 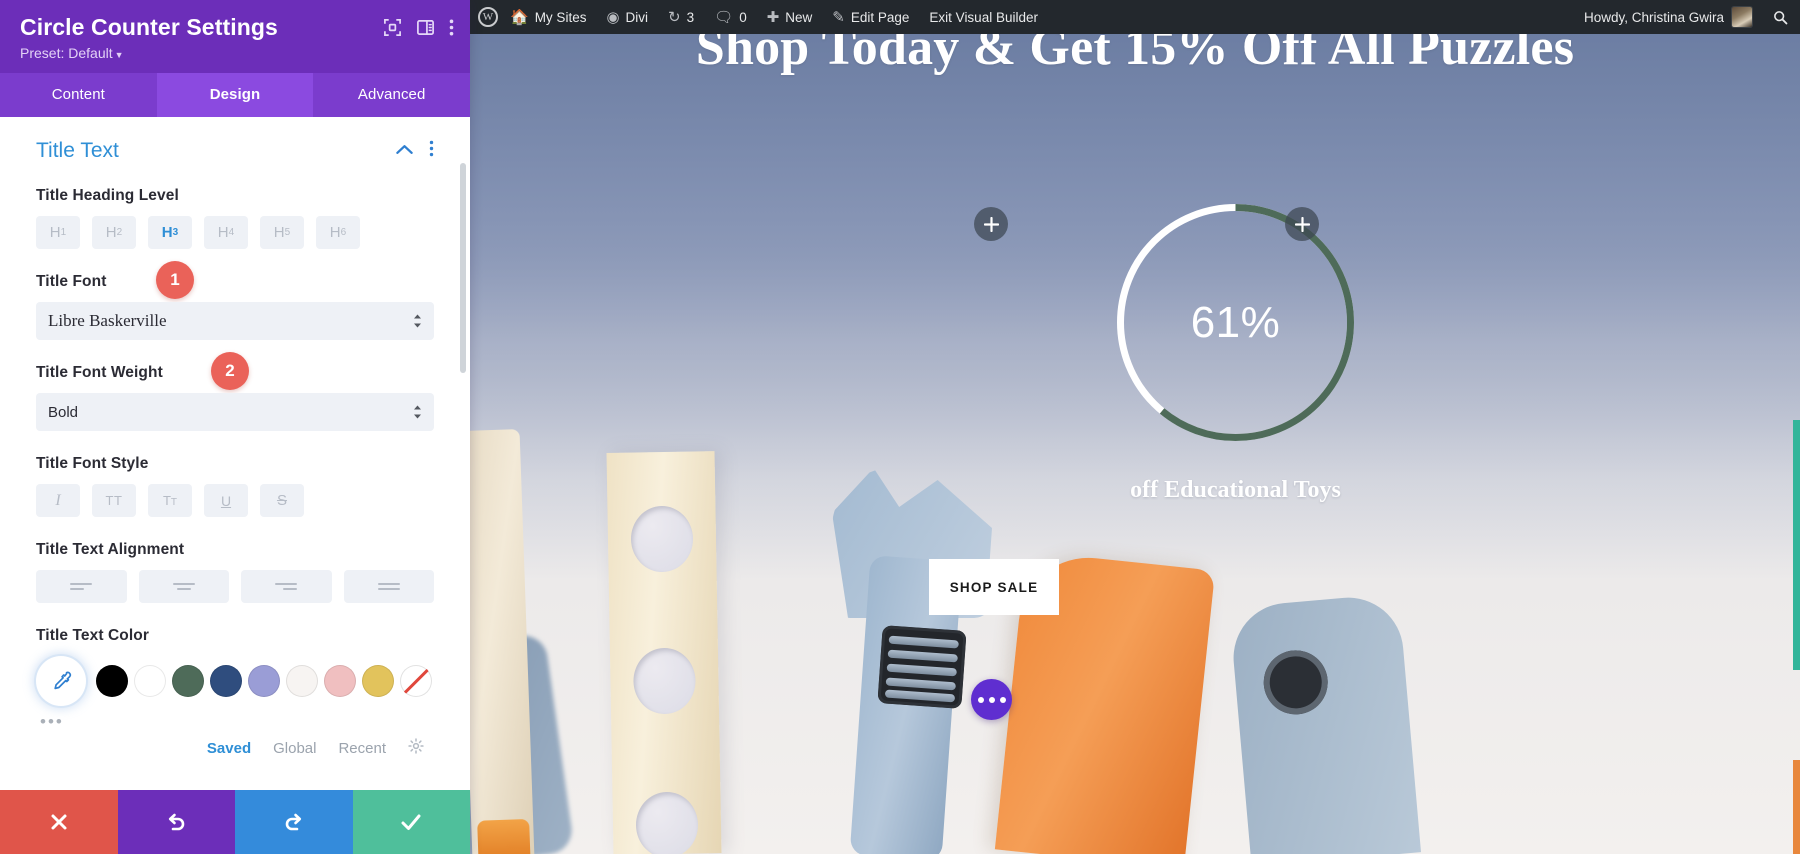 What do you see at coordinates (338, 232) in the screenshot?
I see `heading-option-h6: H6` at bounding box center [338, 232].